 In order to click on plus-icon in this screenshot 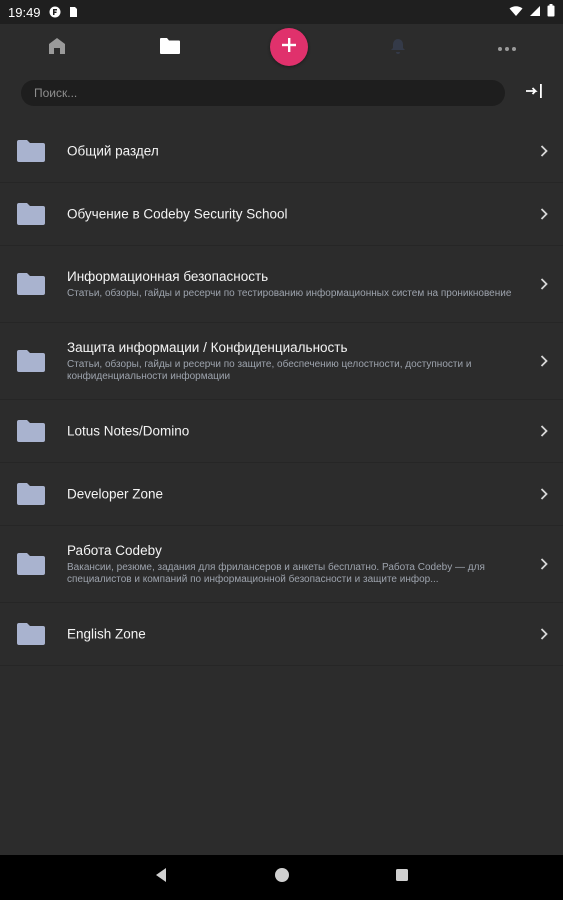, I will do `click(289, 47)`.